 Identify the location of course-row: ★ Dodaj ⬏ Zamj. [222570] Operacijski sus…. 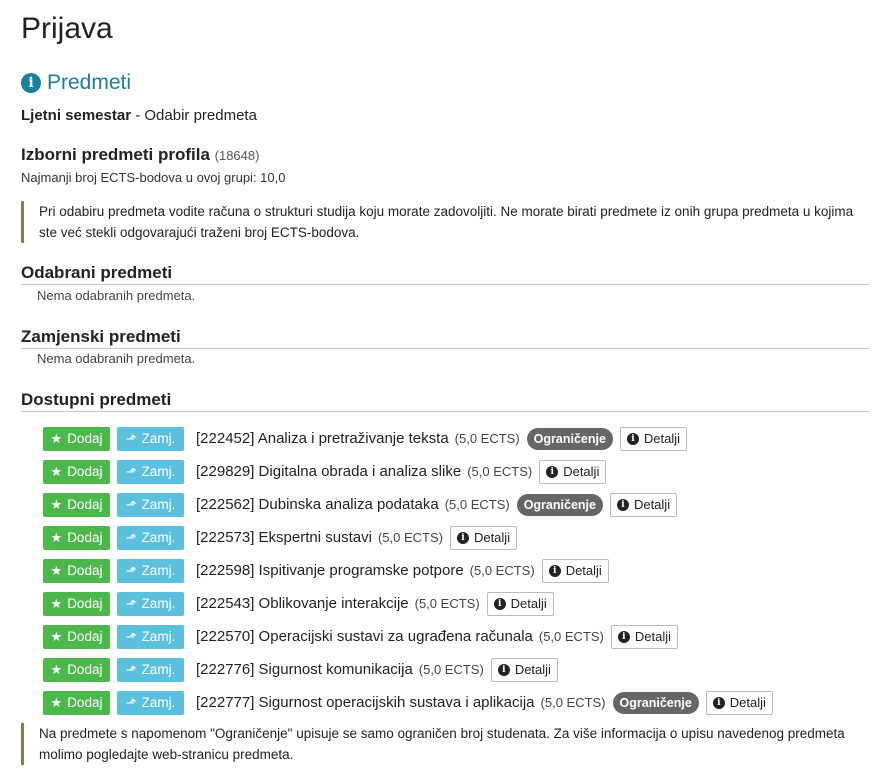
(408, 636).